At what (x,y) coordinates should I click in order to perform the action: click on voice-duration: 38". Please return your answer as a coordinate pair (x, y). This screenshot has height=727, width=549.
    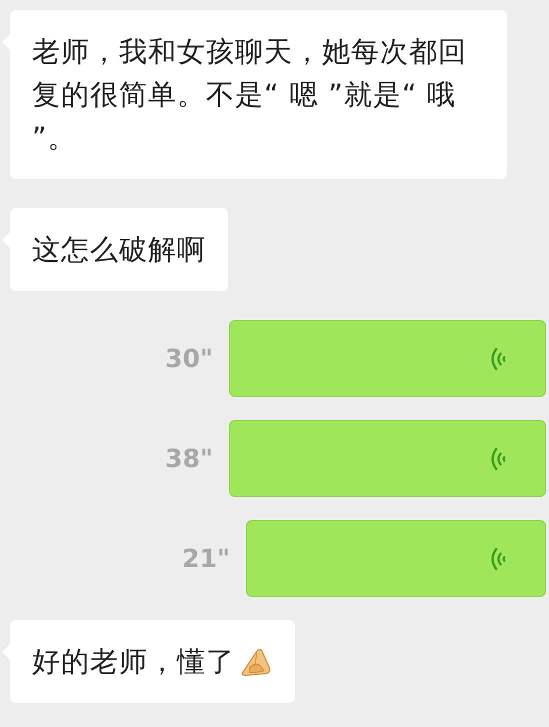
    Looking at the image, I should click on (189, 458).